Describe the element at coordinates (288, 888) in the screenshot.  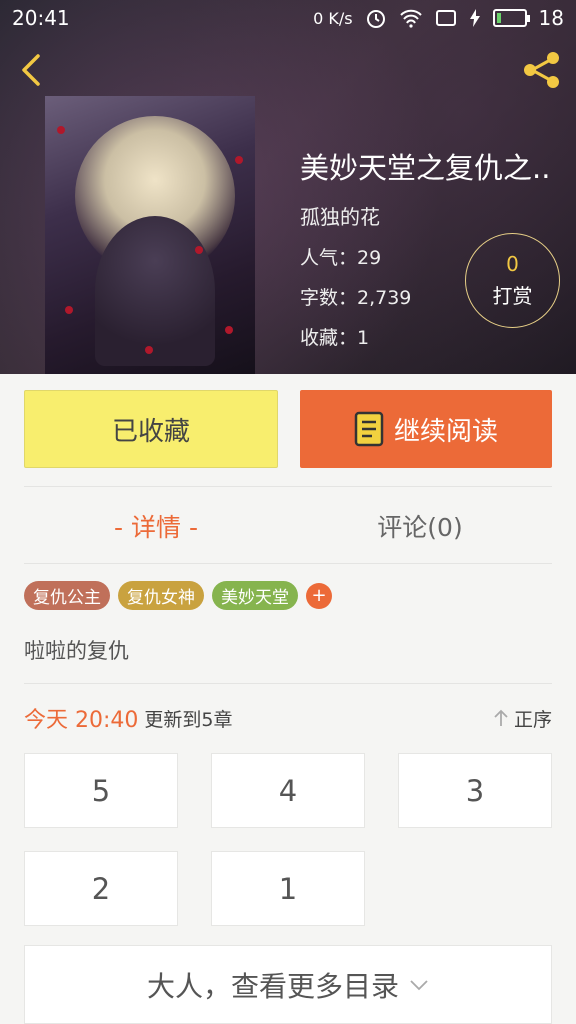
I see `chapter-item: 1` at that location.